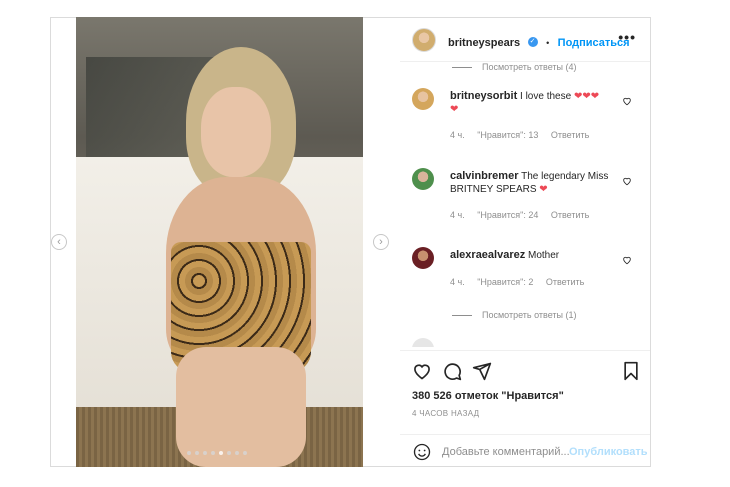  Describe the element at coordinates (487, 255) in the screenshot. I see `commenter-username: alexraealvarez` at that location.